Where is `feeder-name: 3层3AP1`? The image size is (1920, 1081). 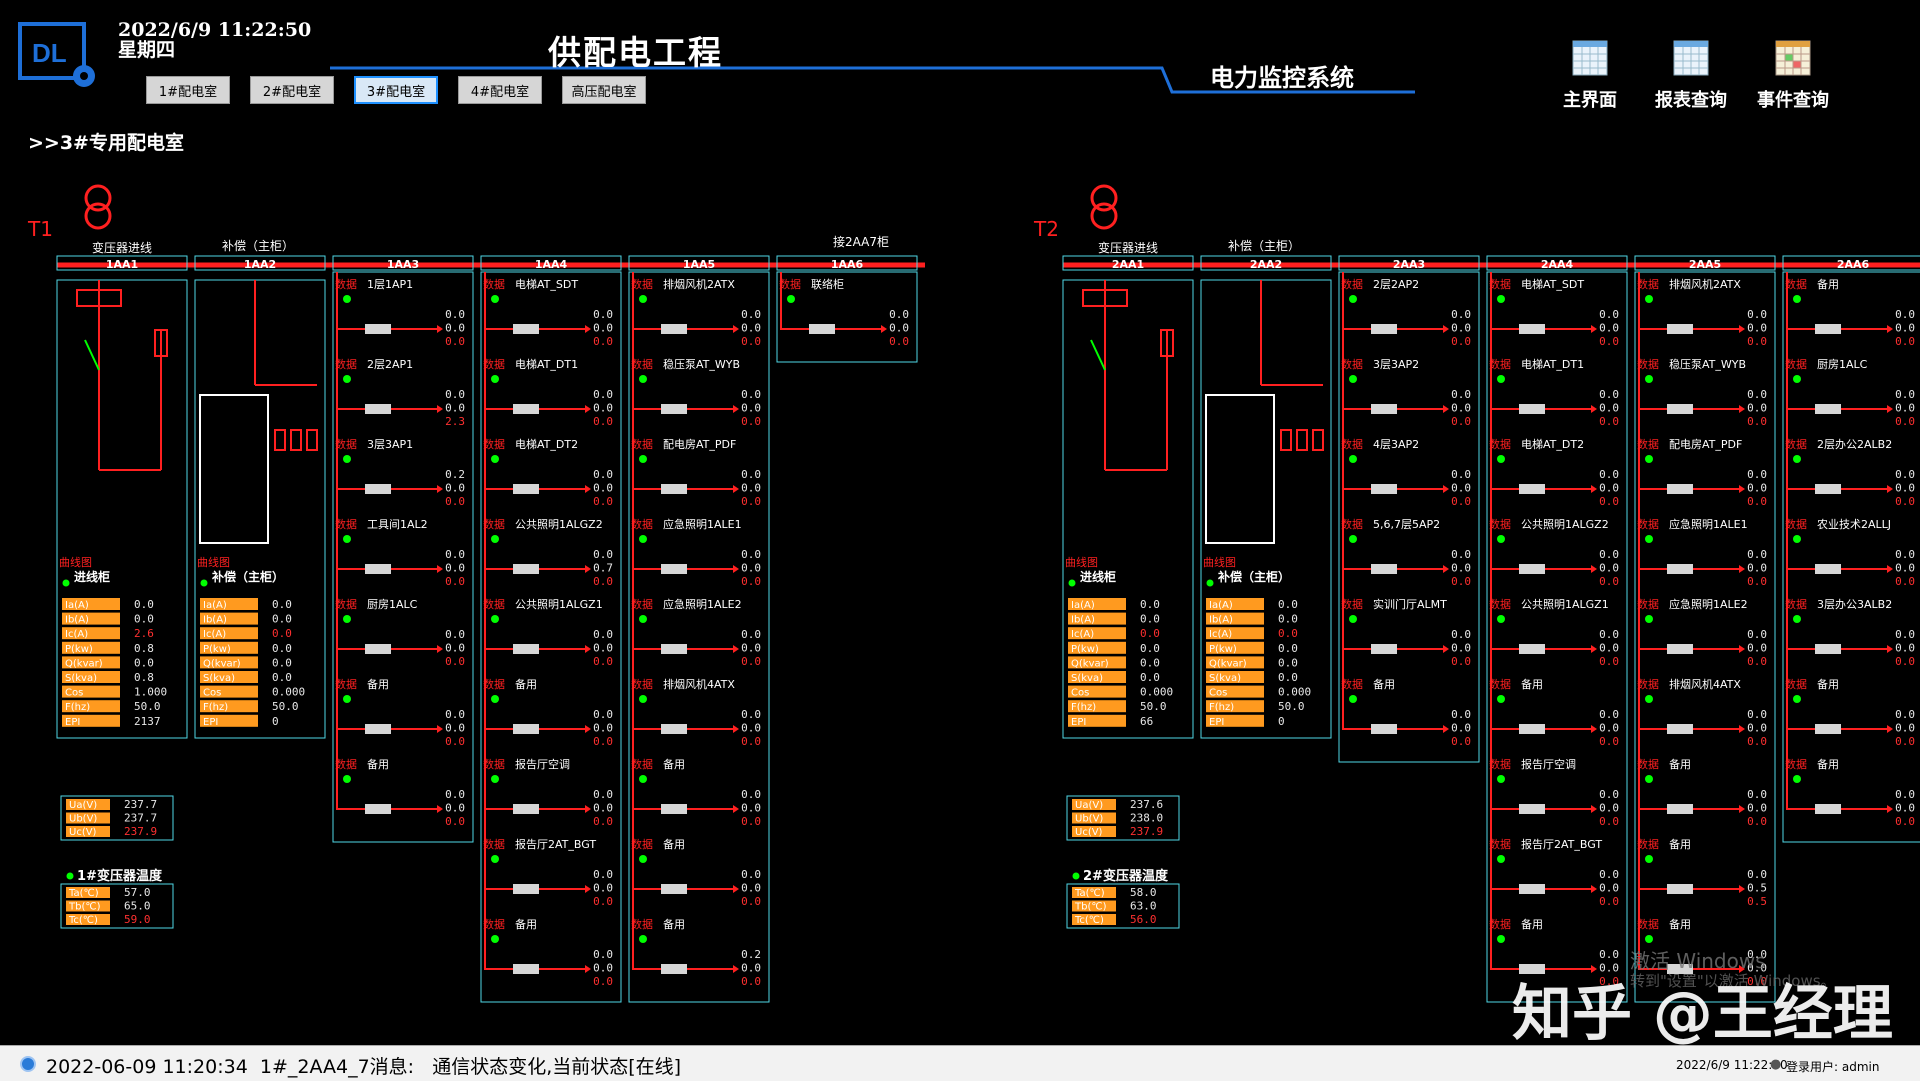 feeder-name: 3层3AP1 is located at coordinates (390, 444).